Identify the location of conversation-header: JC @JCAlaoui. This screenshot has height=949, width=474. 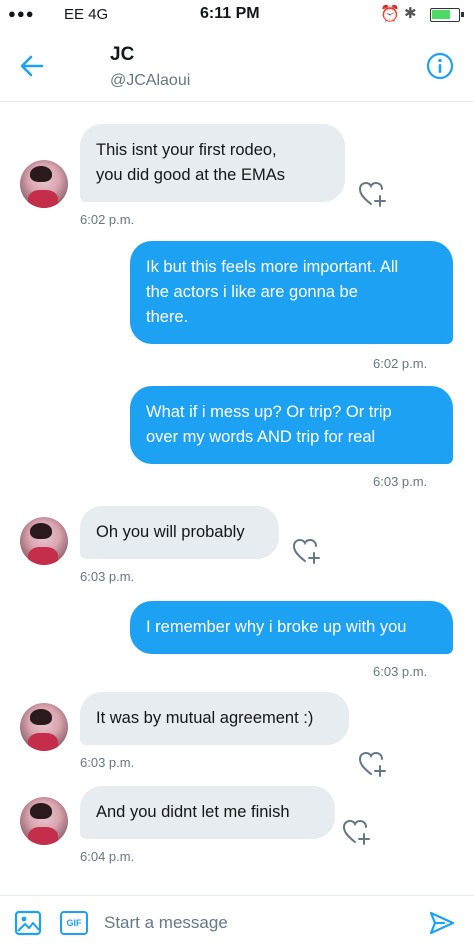
(237, 66).